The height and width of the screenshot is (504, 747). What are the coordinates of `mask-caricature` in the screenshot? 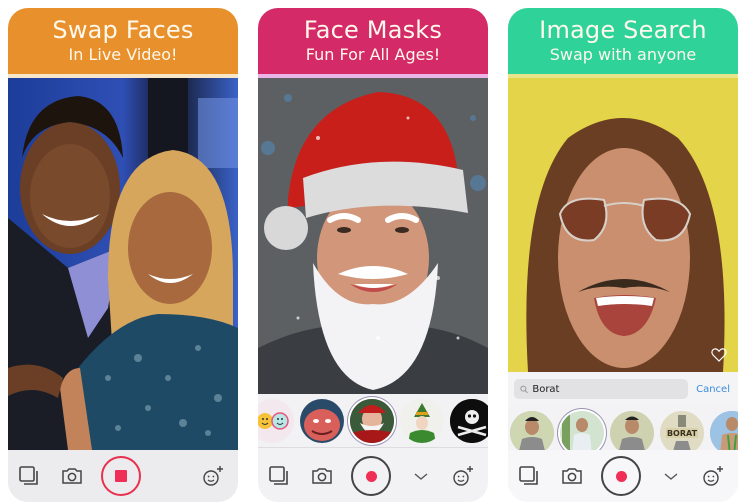 It's located at (322, 420).